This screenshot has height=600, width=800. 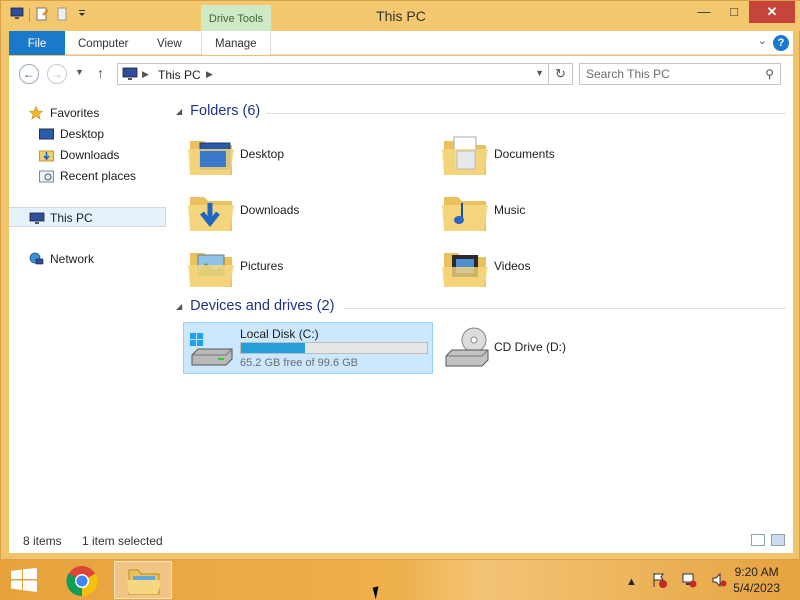 I want to click on back-button: ←, so click(x=29, y=74).